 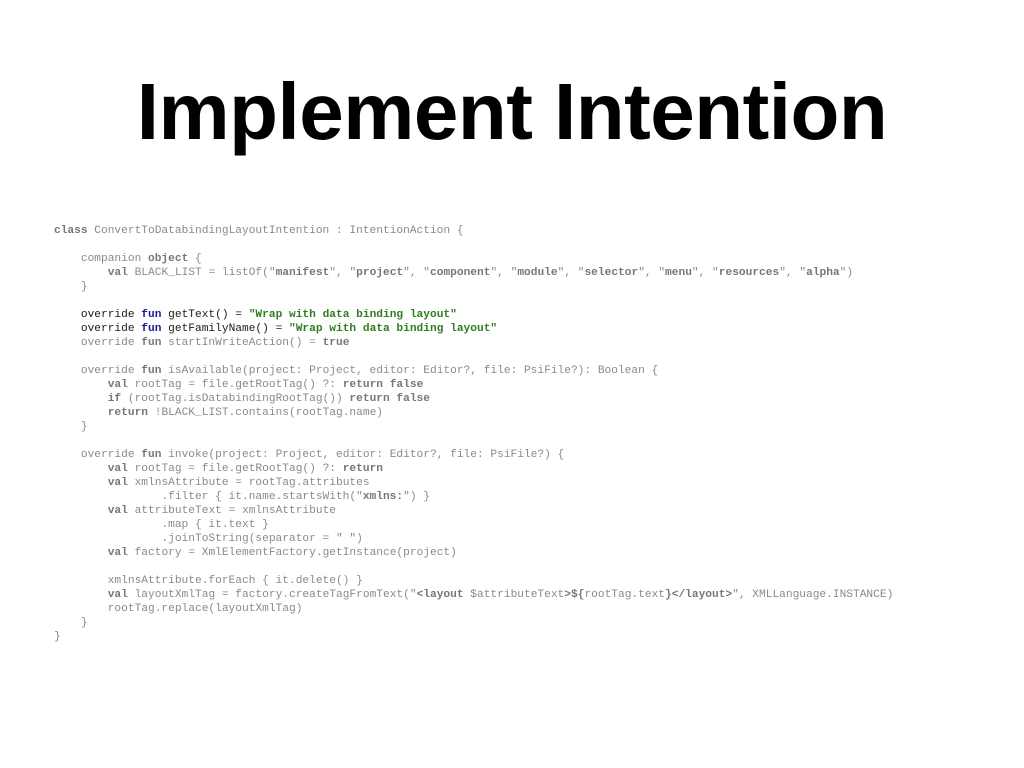 I want to click on code-line: xmlnsAttribute.forEach { it.delete() }, so click(x=473, y=581).